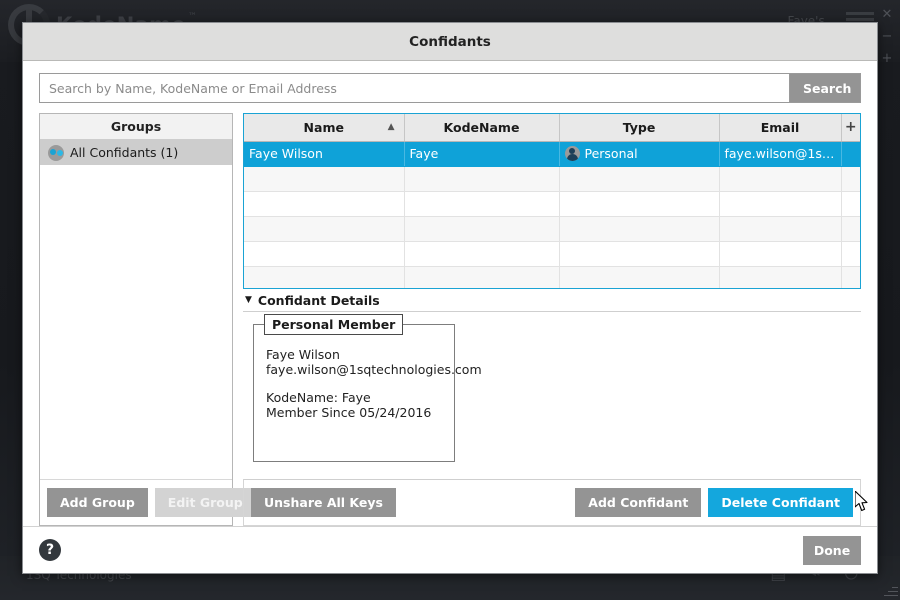 The width and height of the screenshot is (900, 600). Describe the element at coordinates (354, 383) in the screenshot. I see `detail-spacer` at that location.